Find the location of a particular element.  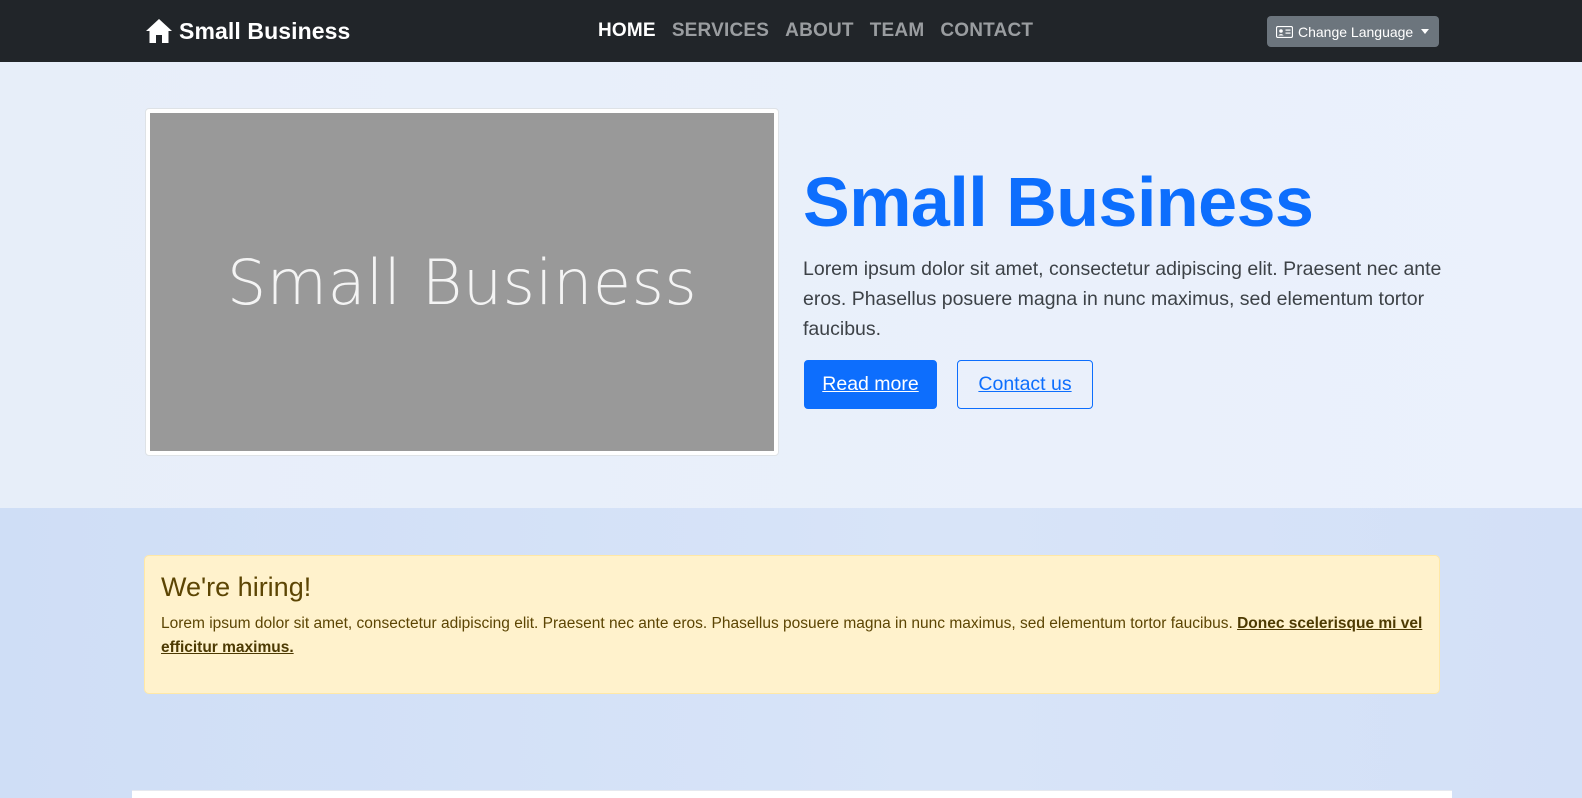

navbar-brand: Small Business is located at coordinates (247, 31).